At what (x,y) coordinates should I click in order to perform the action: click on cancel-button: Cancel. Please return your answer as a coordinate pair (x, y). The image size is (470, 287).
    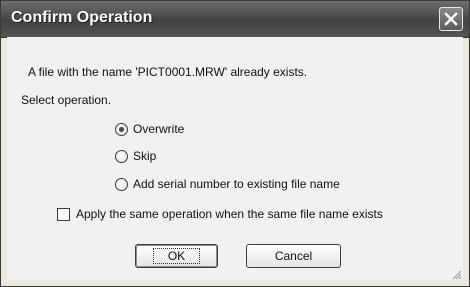
    Looking at the image, I should click on (293, 256).